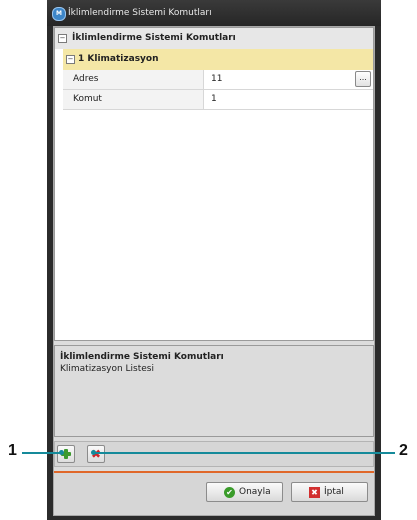 The image size is (417, 520). What do you see at coordinates (87, 99) in the screenshot?
I see `property-name: Komut` at bounding box center [87, 99].